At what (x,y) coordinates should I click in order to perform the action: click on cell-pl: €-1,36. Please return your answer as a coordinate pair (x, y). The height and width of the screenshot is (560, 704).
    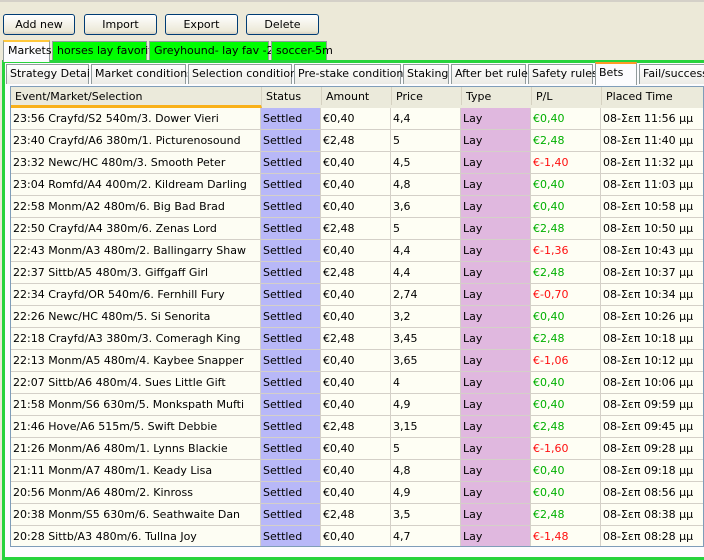
    Looking at the image, I should click on (566, 251).